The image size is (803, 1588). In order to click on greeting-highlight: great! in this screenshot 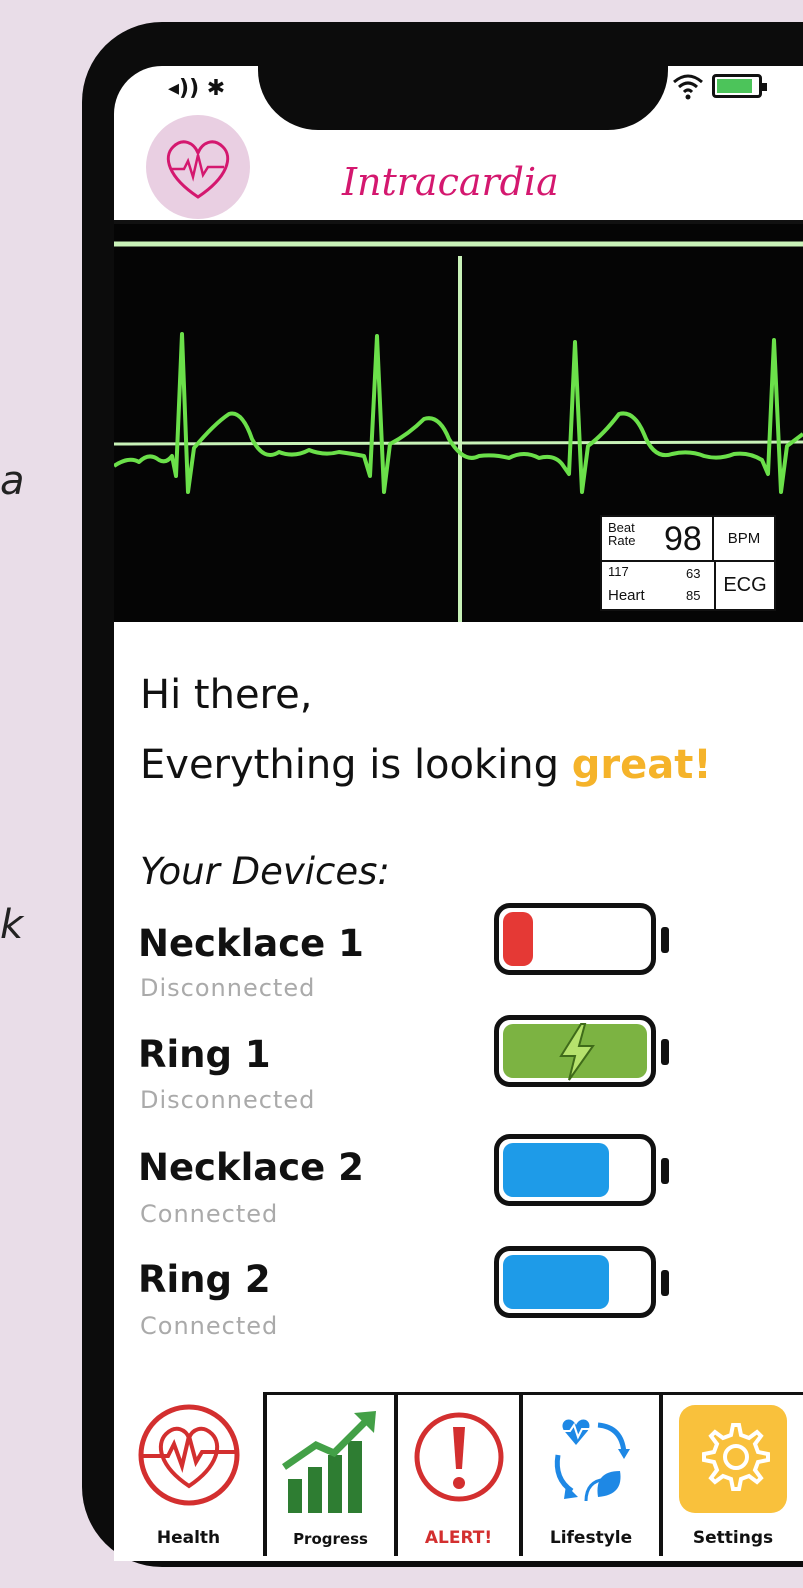, I will do `click(641, 765)`.